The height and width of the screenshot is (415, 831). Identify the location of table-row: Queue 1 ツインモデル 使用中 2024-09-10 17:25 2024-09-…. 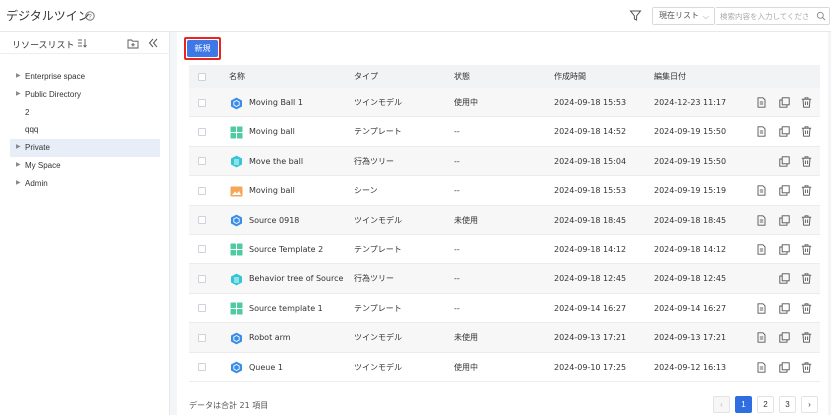
(504, 367).